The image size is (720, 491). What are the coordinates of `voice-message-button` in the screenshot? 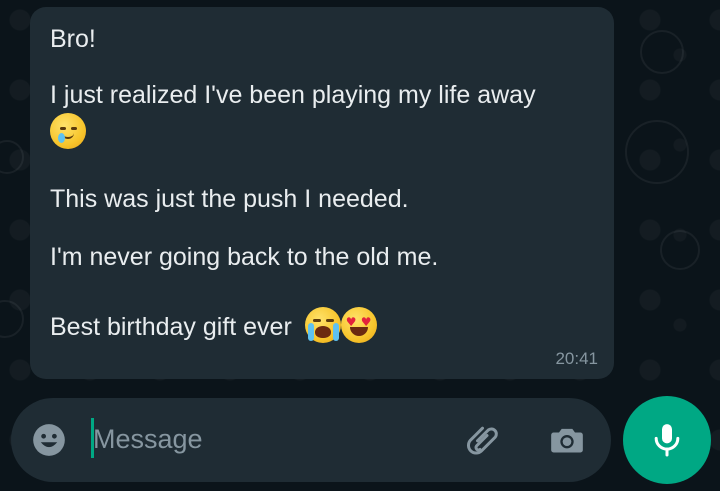 It's located at (667, 440).